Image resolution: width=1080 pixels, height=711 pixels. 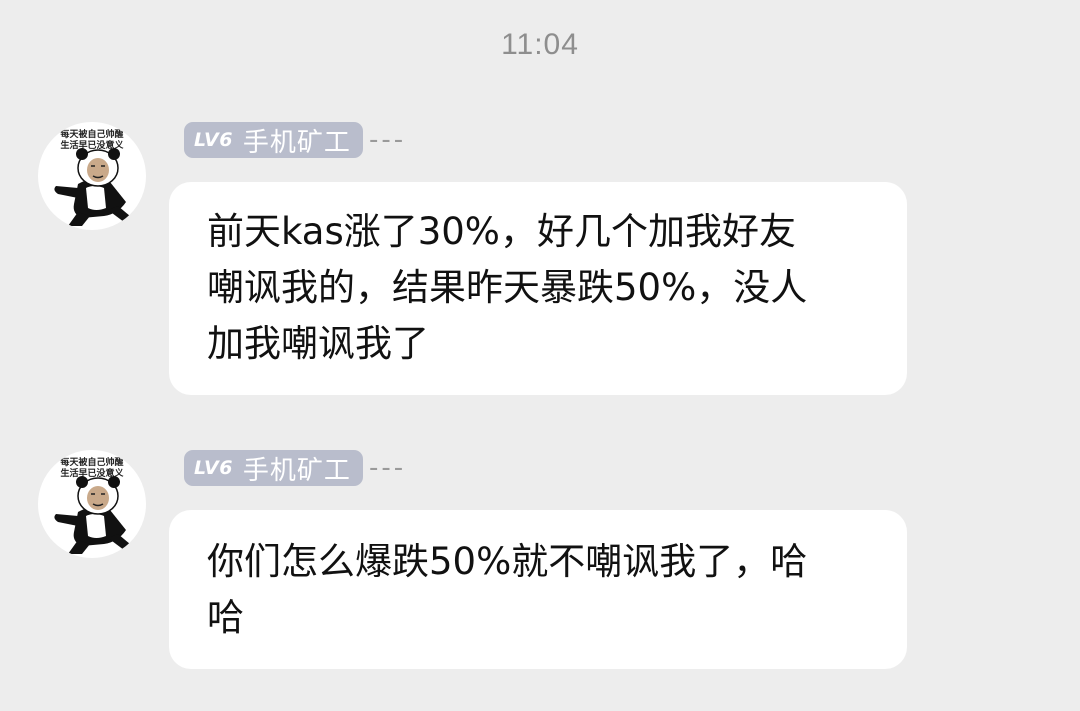 What do you see at coordinates (540, 44) in the screenshot?
I see `chat-timestamp: 11:04` at bounding box center [540, 44].